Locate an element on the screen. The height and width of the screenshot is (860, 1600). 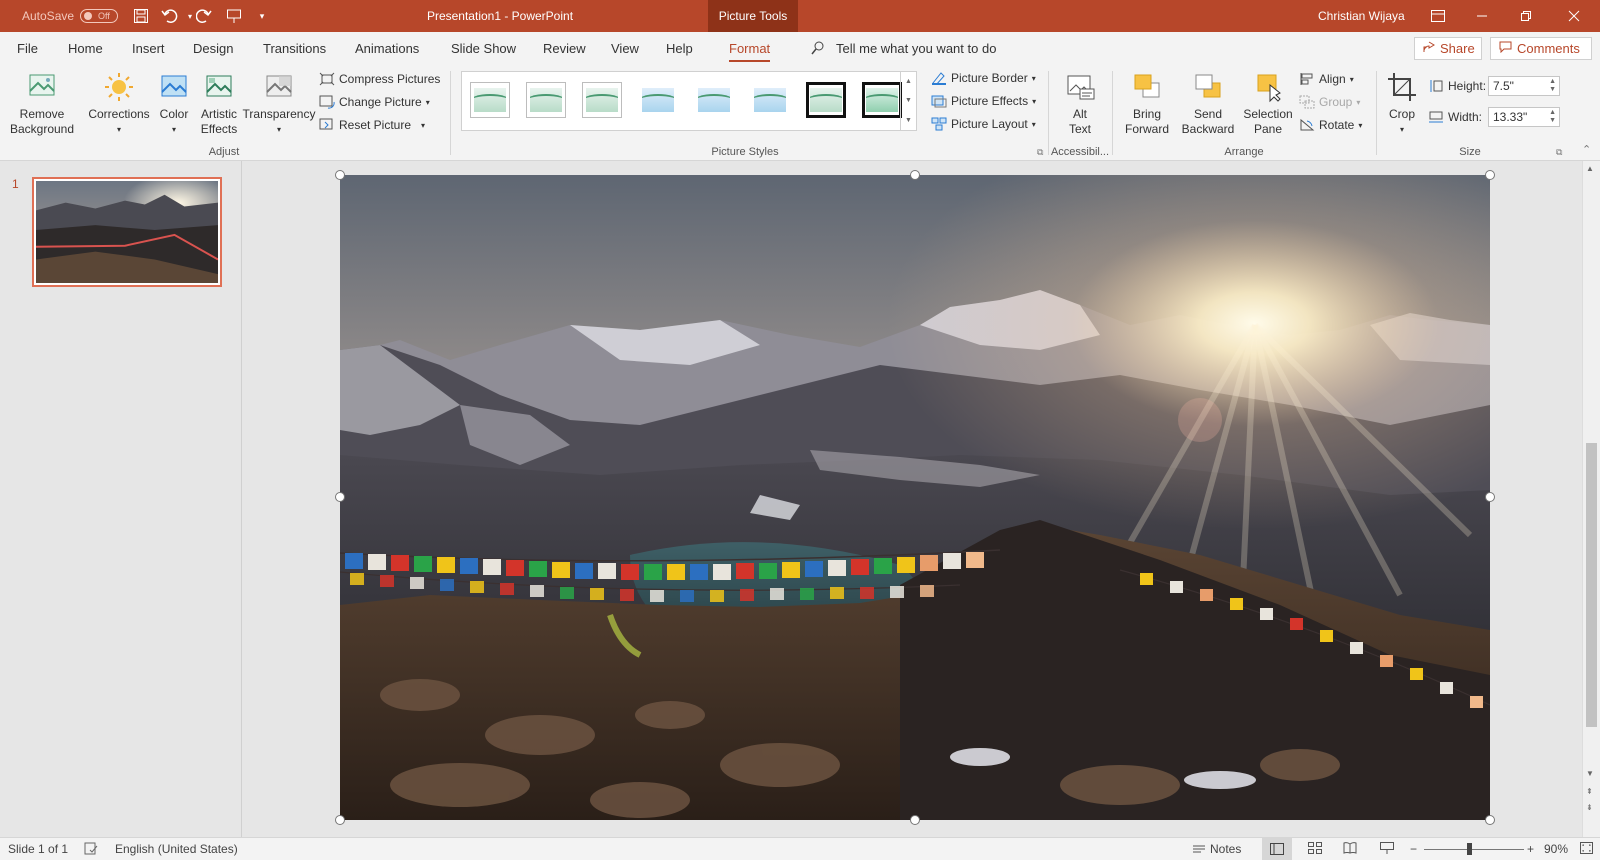
tab-file: File is located at coordinates (27, 48).